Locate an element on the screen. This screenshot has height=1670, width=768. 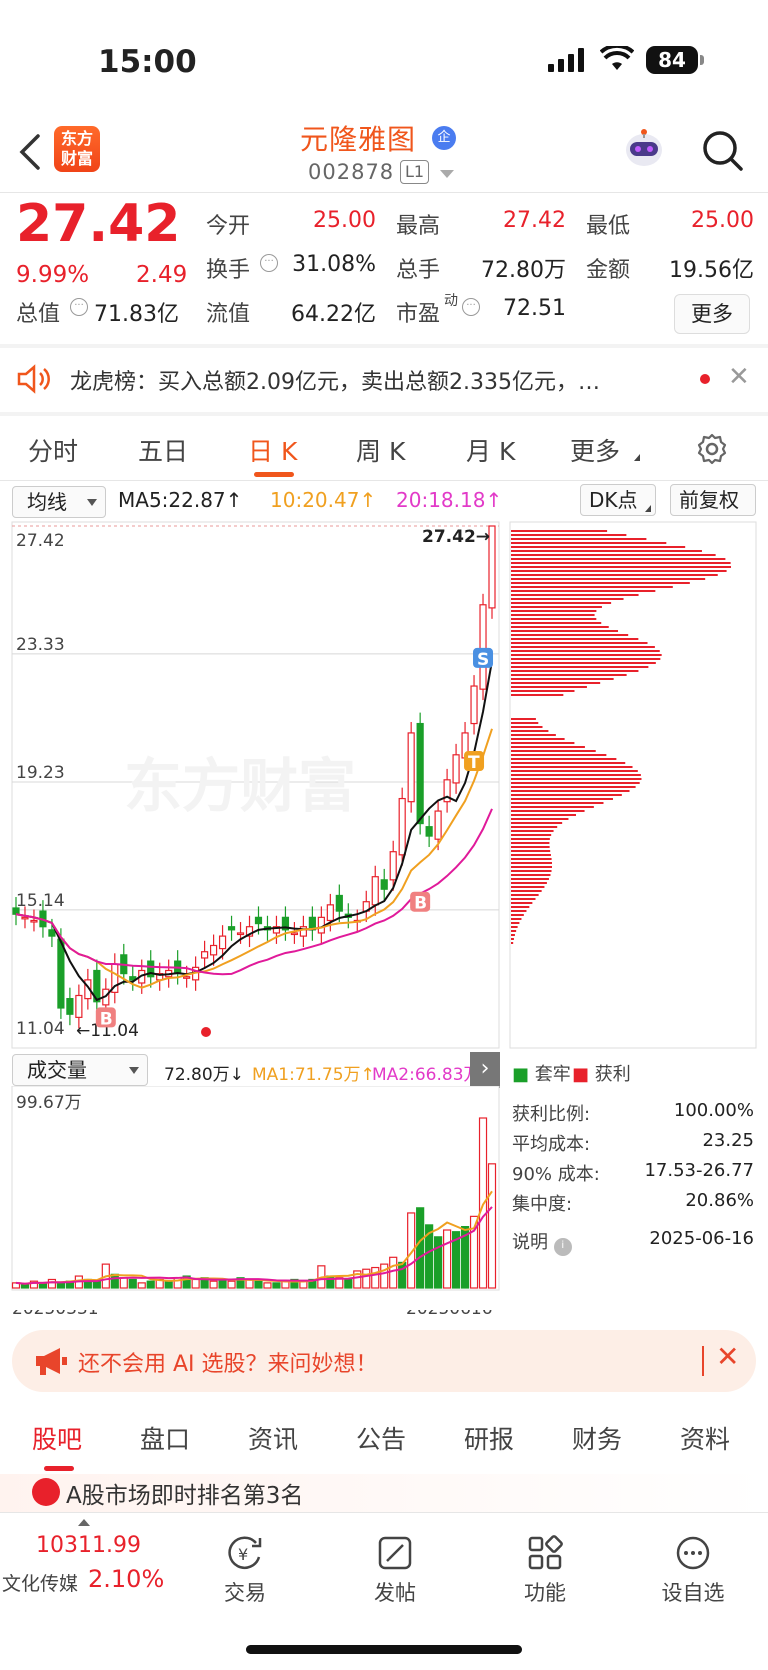
nav-post: 发帖 is located at coordinates (395, 1565).